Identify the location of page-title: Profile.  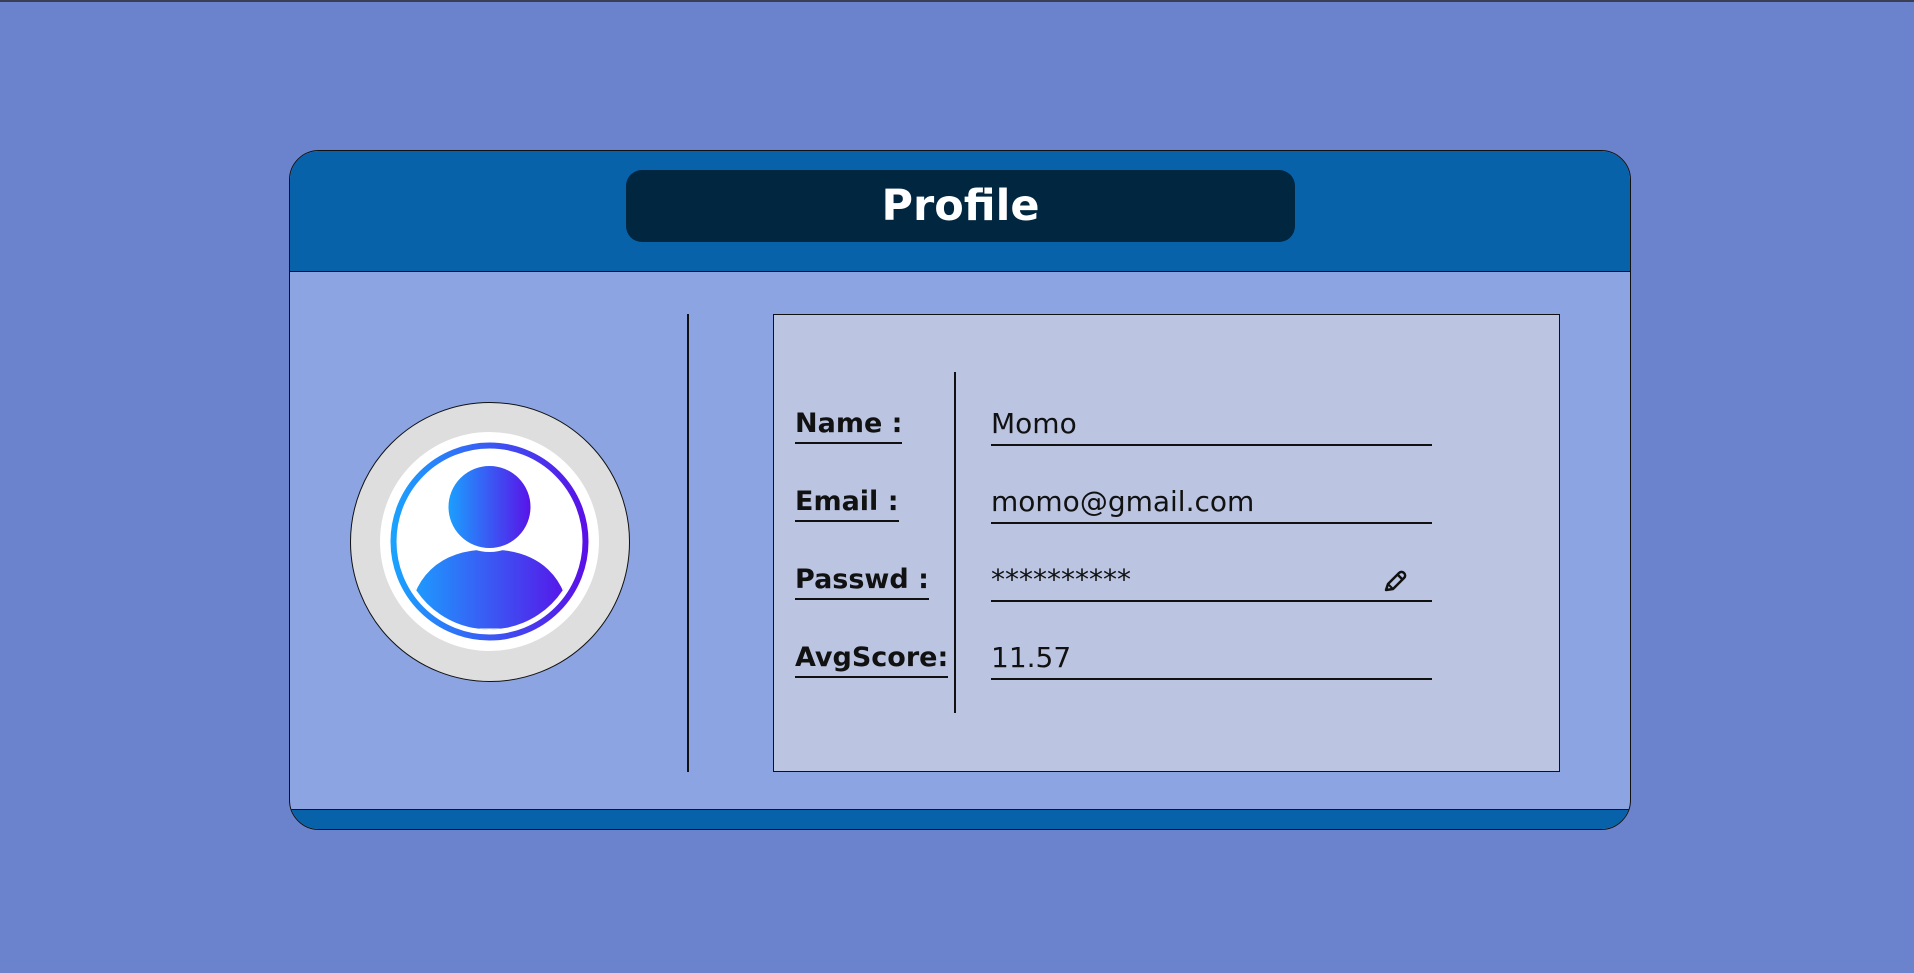
(960, 206).